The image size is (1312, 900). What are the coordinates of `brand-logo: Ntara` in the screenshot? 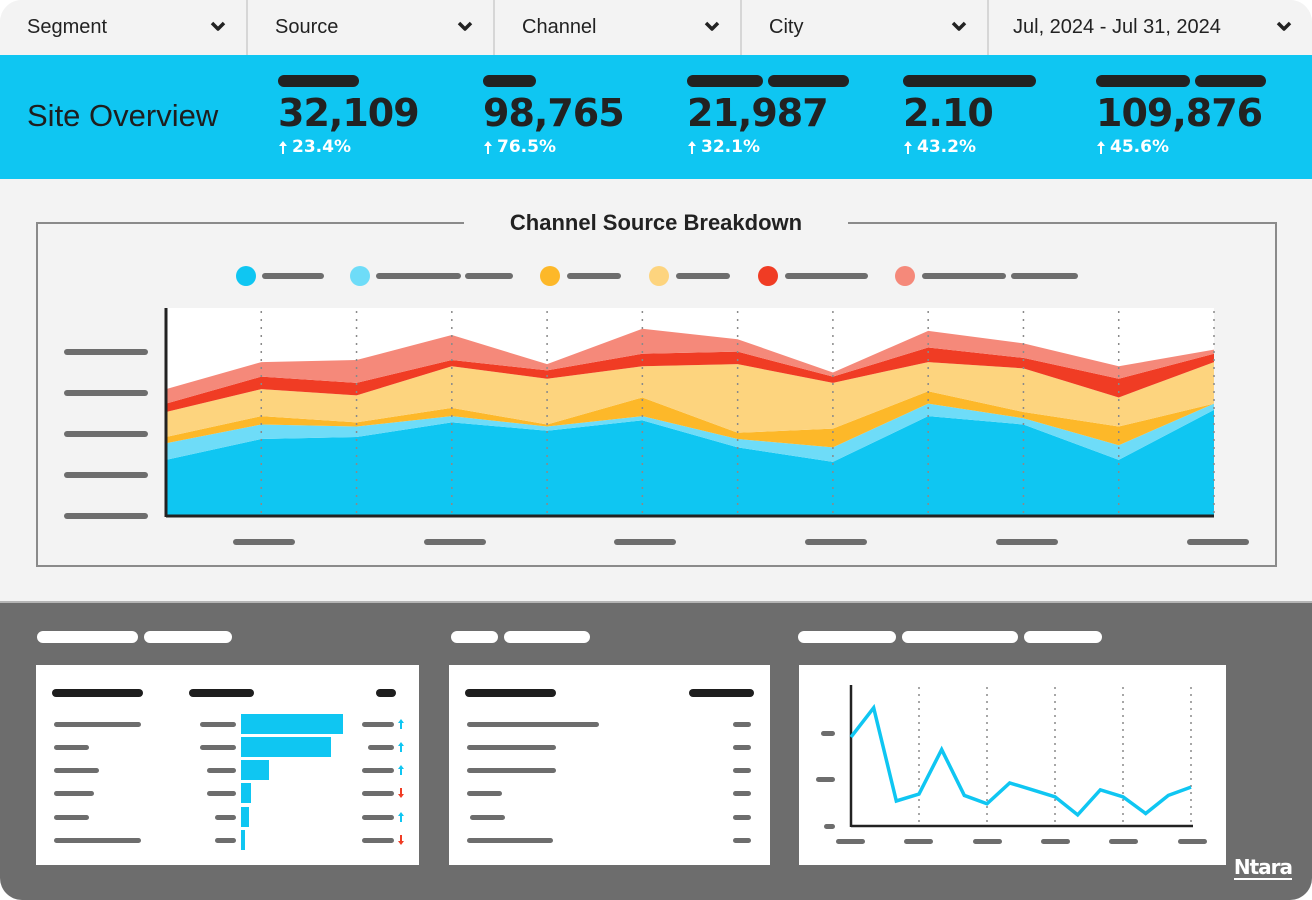 It's located at (1263, 867).